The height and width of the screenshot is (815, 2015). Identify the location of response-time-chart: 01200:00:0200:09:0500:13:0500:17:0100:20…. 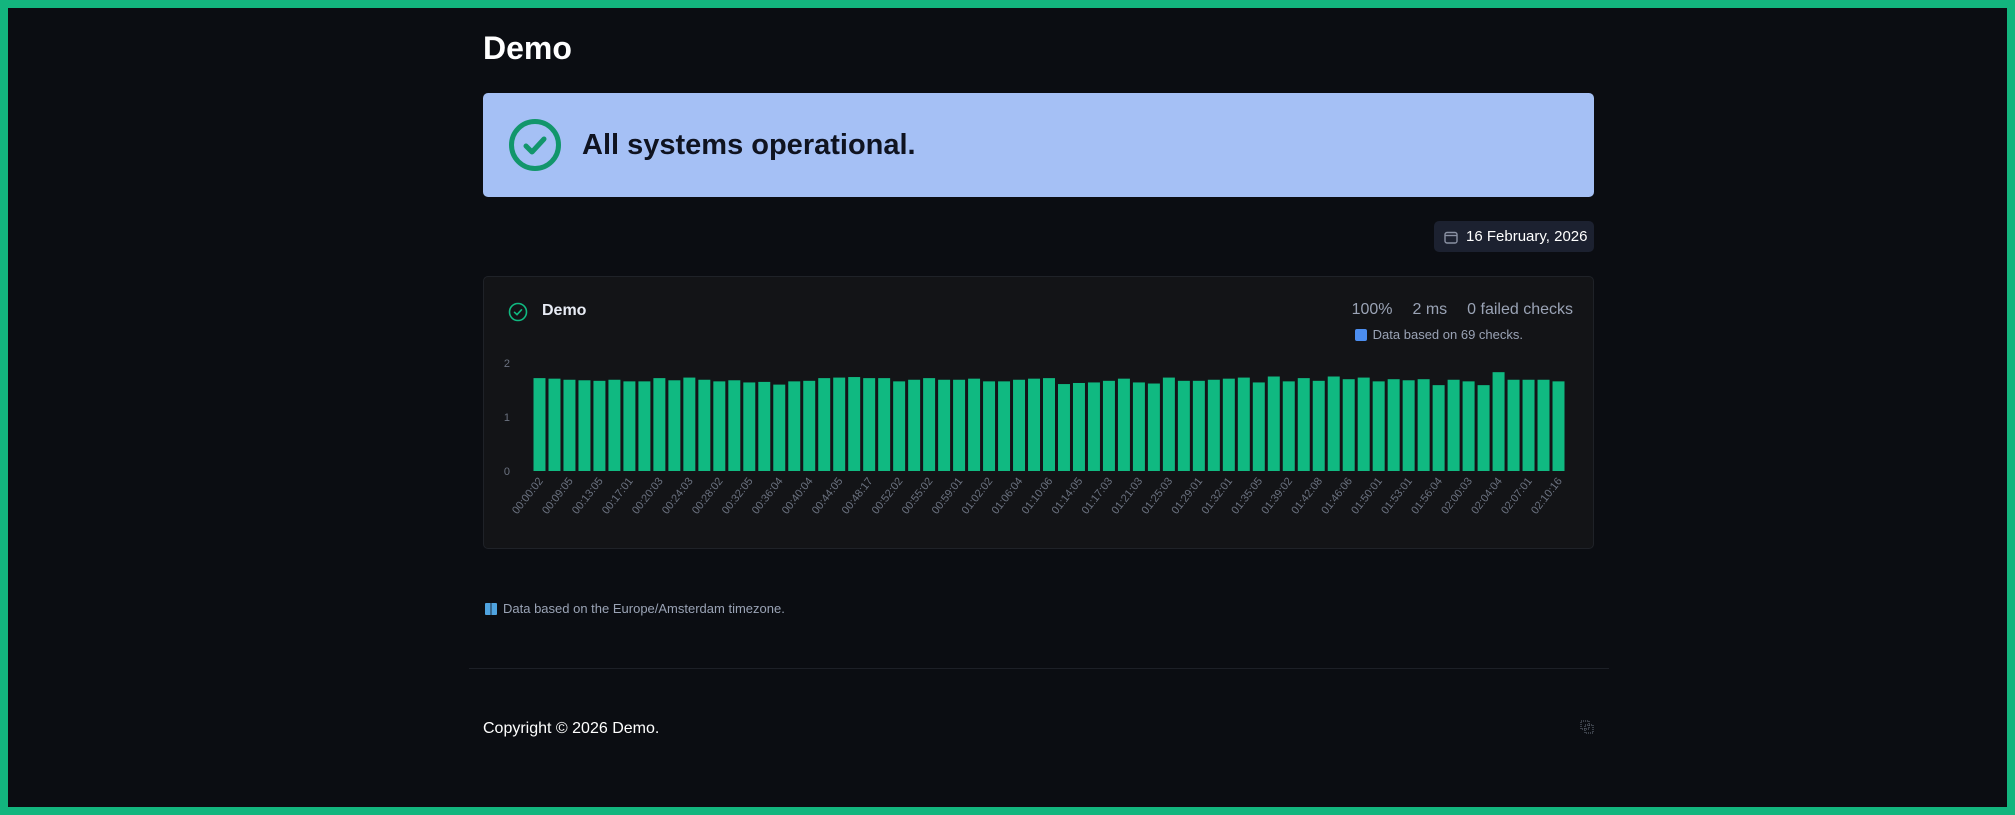
(1034, 437).